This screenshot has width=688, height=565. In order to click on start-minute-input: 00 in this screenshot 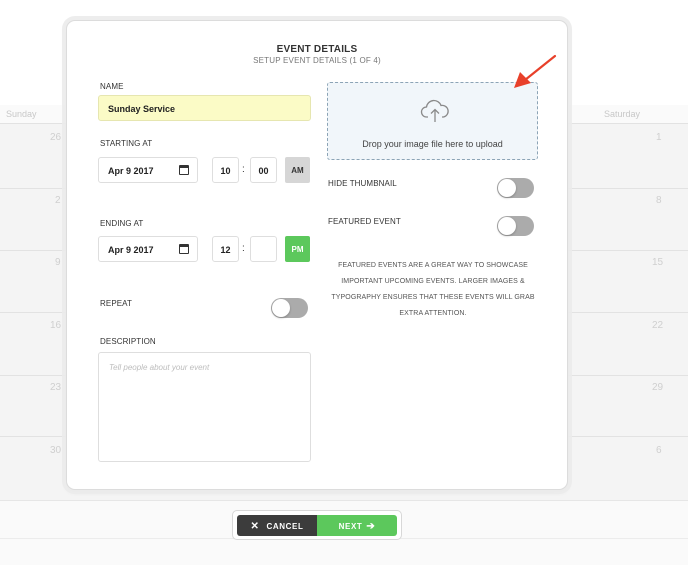, I will do `click(263, 170)`.